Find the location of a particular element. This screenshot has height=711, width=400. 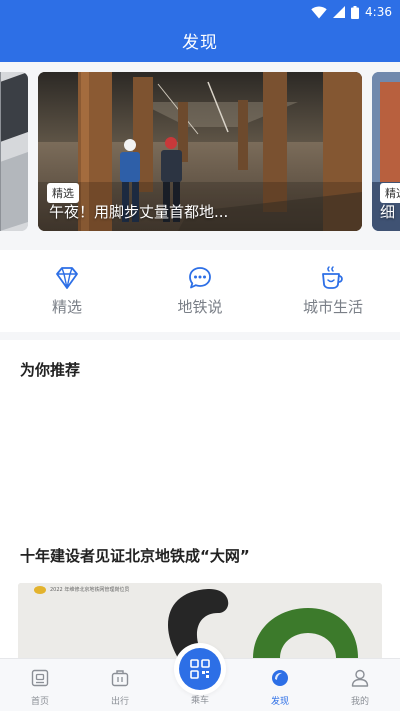

category-metro-talk: 地铁说 is located at coordinates (200, 291).